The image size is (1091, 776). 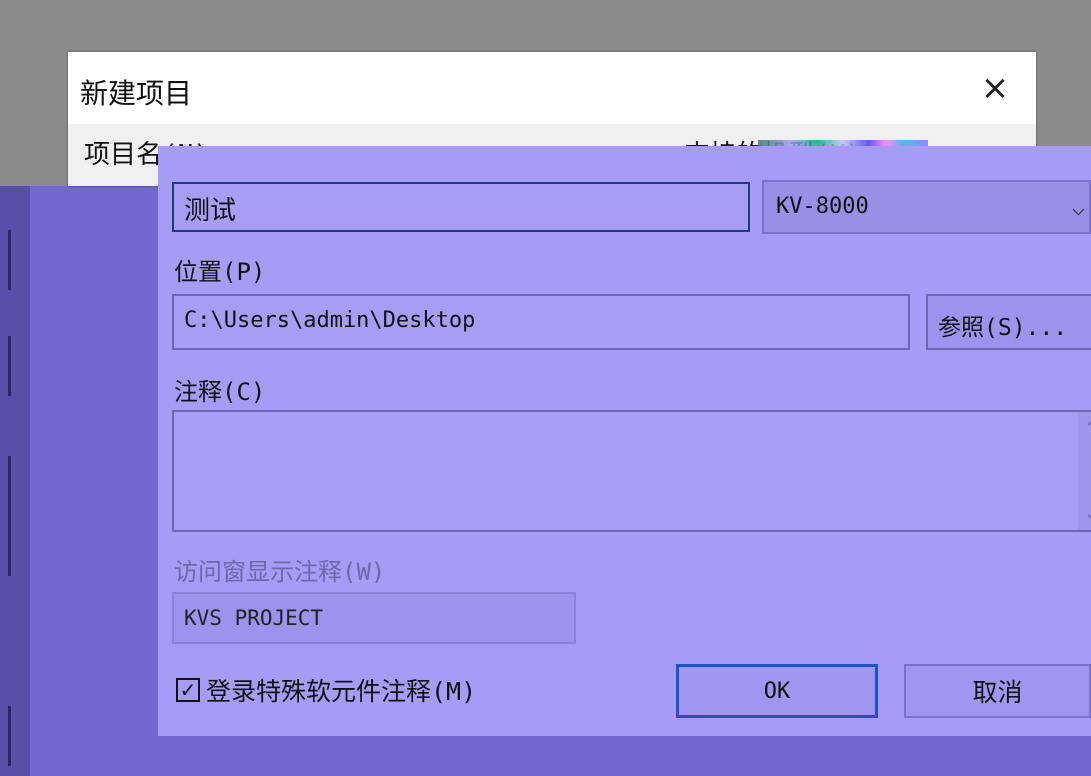 I want to click on cancel-button: 取消, so click(x=997, y=691).